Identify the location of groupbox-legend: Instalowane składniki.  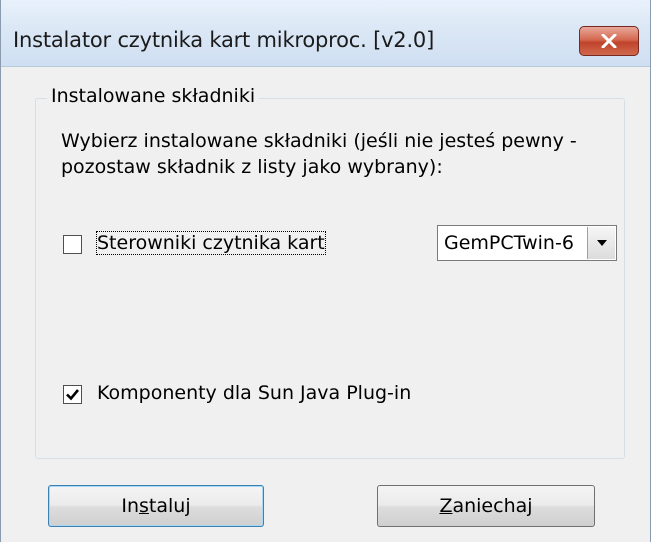
(153, 96).